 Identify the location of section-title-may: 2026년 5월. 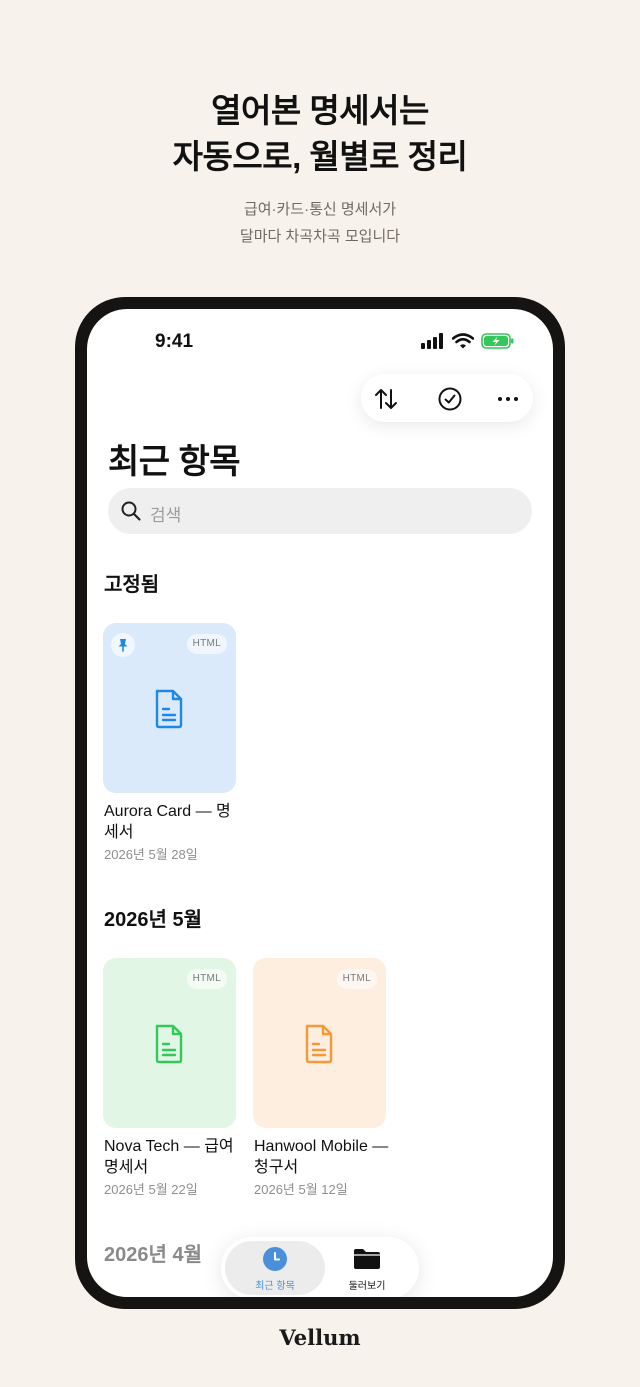
(153, 920).